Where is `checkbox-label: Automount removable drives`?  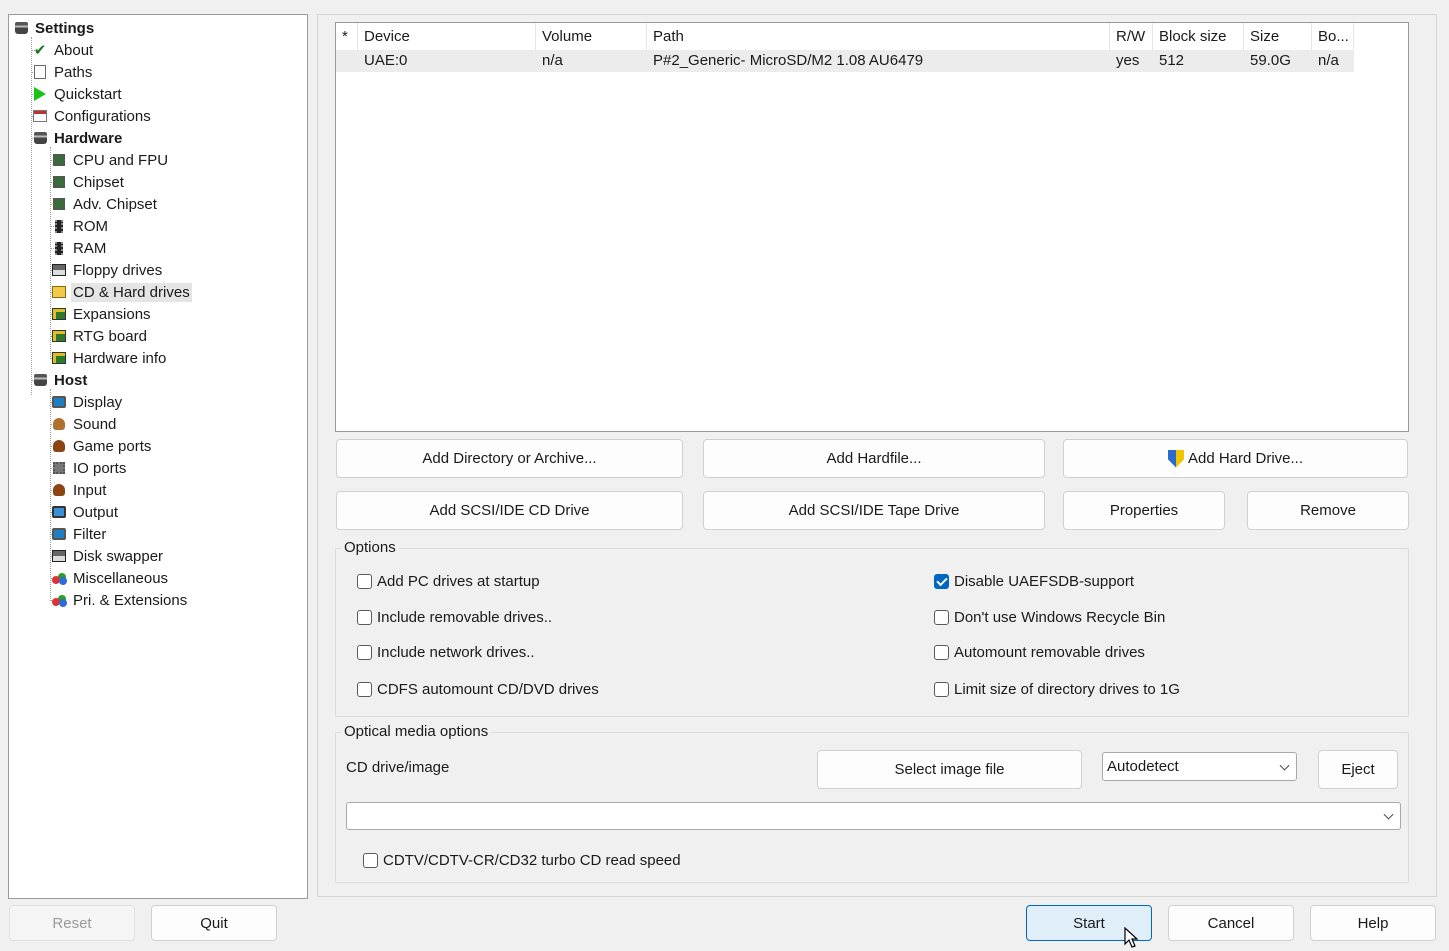
checkbox-label: Automount removable drives is located at coordinates (1049, 652).